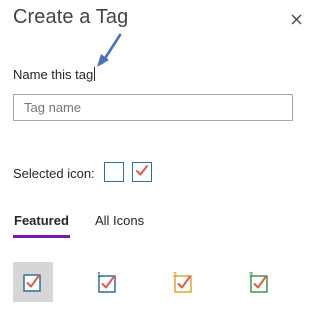  I want to click on checkbox-1-icon: 1, so click(106, 282).